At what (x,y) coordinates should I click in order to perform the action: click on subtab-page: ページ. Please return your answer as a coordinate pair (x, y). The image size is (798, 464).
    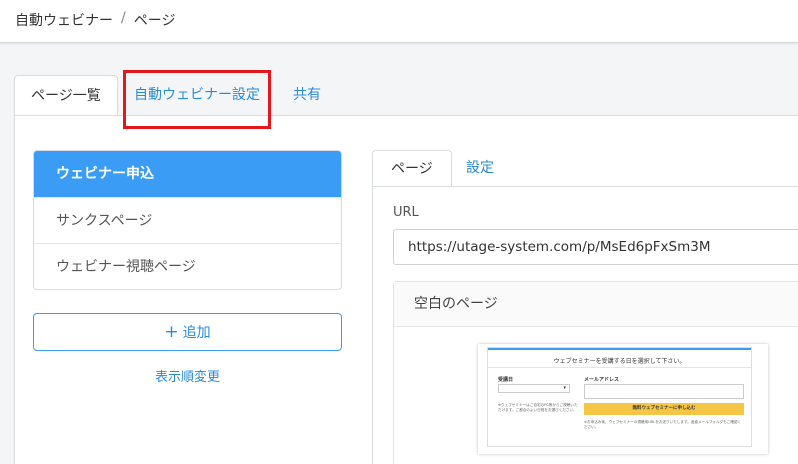
    Looking at the image, I should click on (412, 168).